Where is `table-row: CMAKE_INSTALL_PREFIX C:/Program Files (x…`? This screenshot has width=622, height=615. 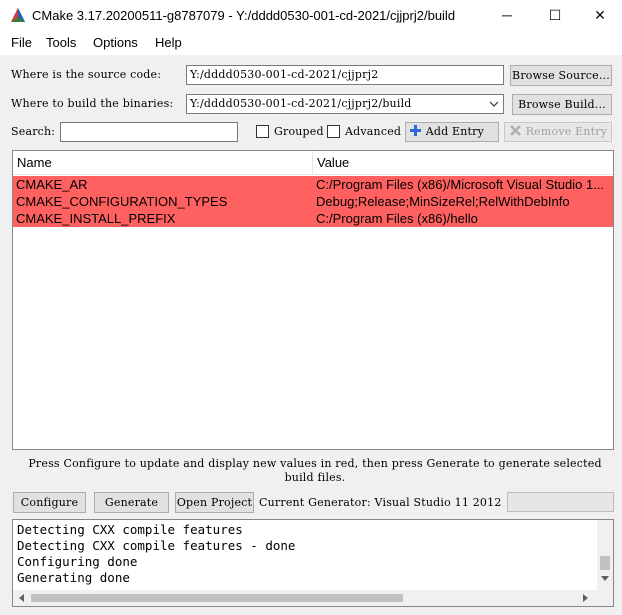
table-row: CMAKE_INSTALL_PREFIX C:/Program Files (x… is located at coordinates (313, 218).